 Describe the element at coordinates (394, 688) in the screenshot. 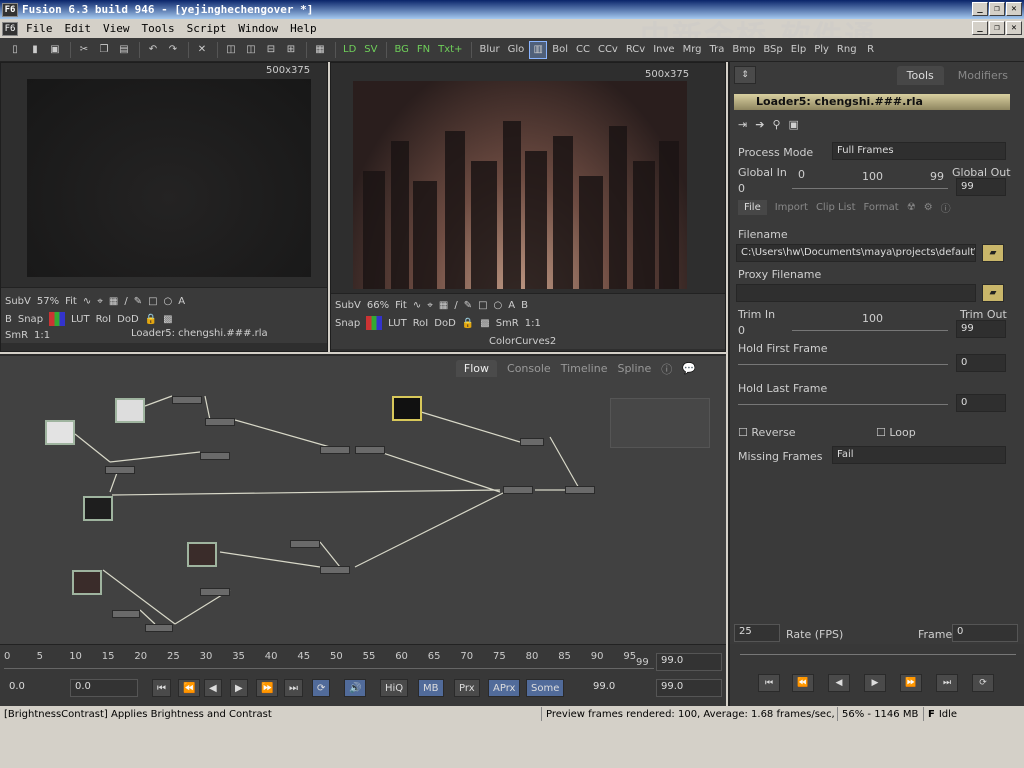

I see `hiq-button: HiQ` at that location.